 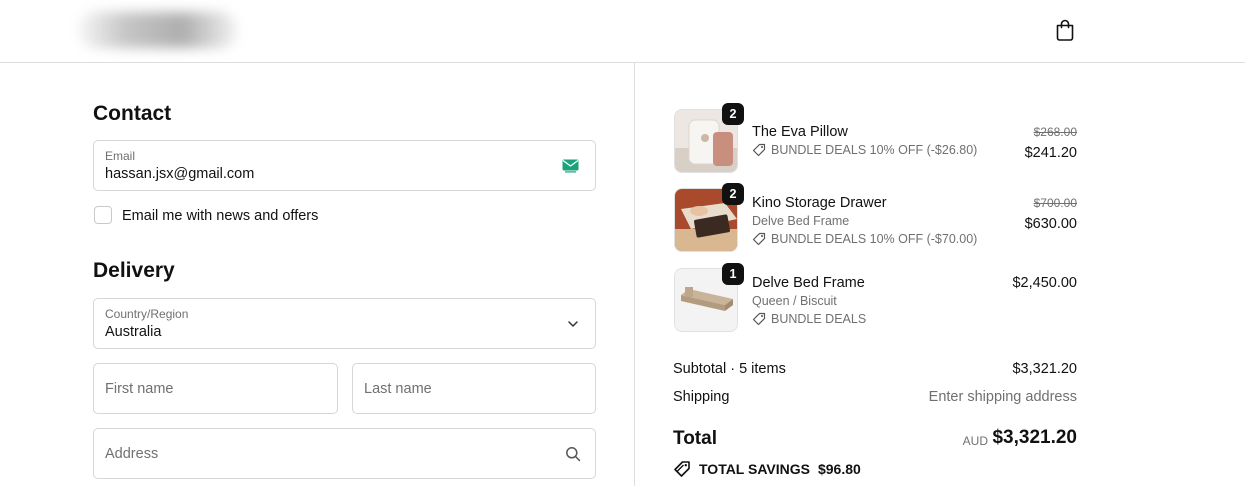 I want to click on product-name: The Eva Pillow, so click(x=800, y=132).